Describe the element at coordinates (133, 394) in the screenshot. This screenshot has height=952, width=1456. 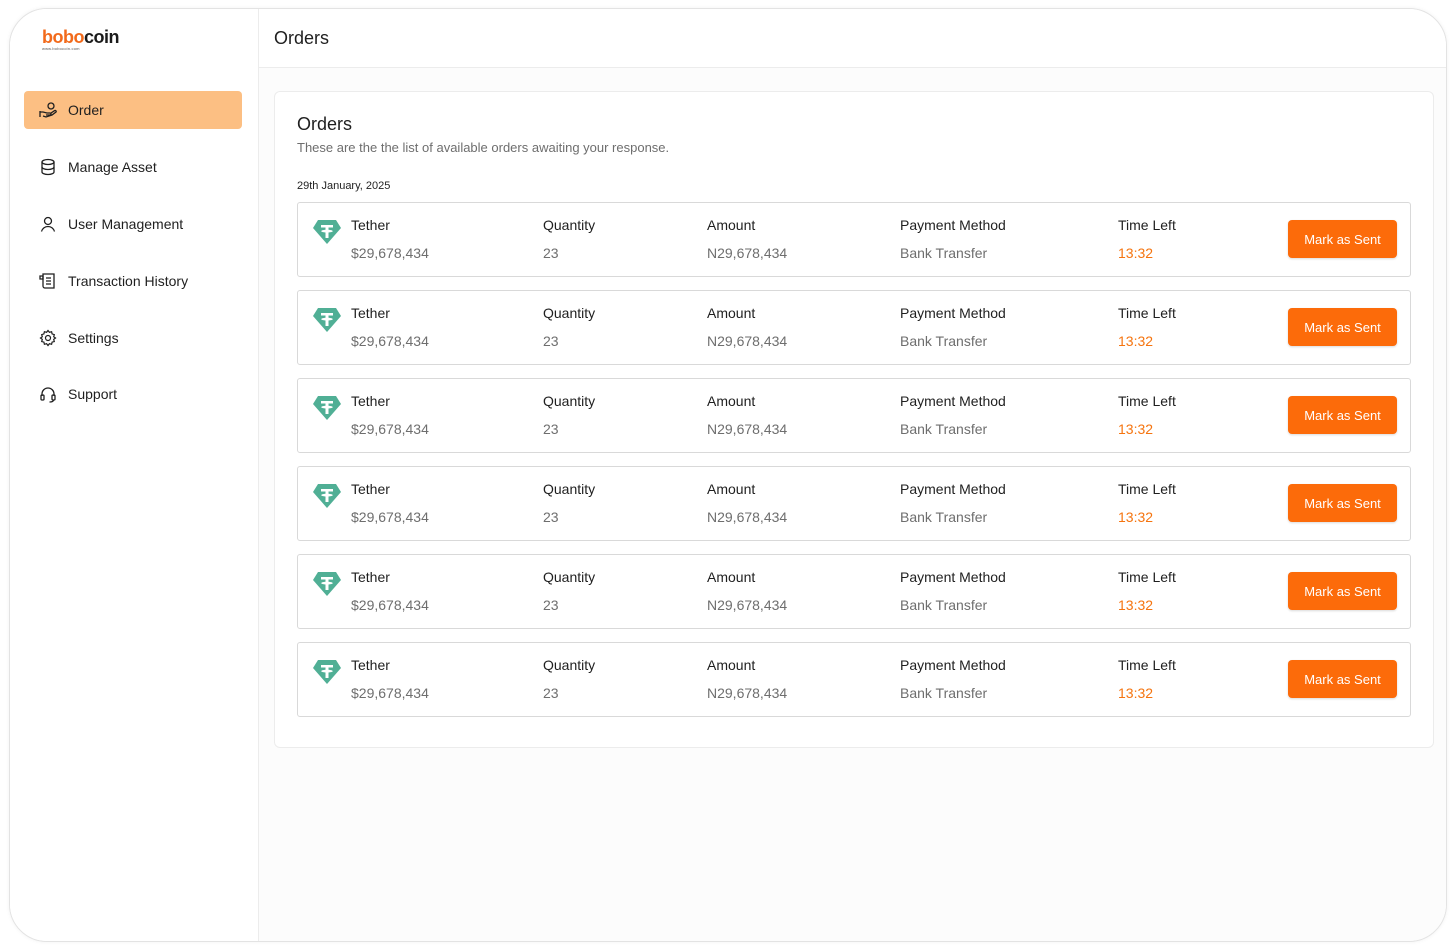
I see `sidebar-item-support: Support` at that location.